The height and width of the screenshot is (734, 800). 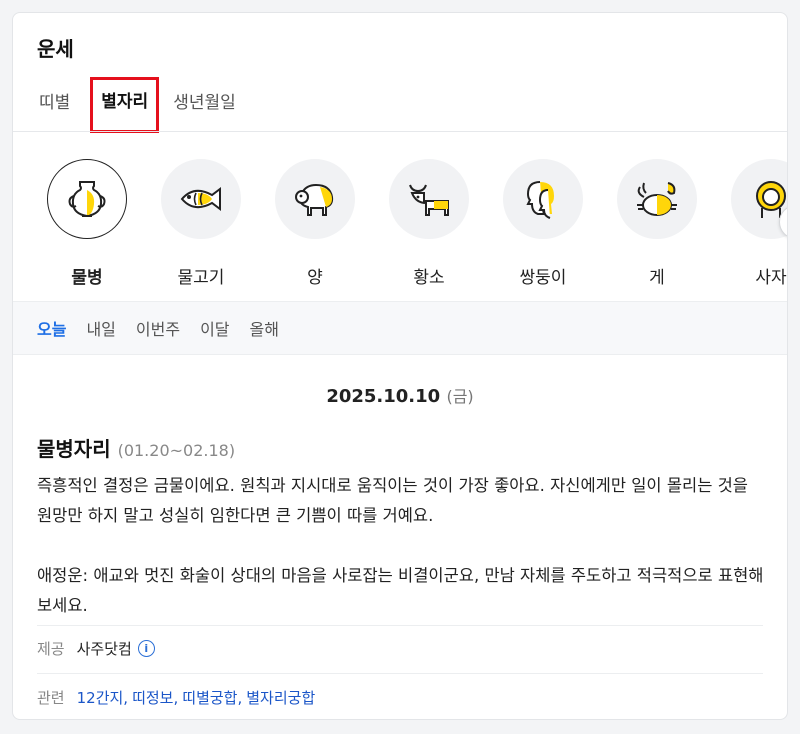 What do you see at coordinates (657, 278) in the screenshot?
I see `zodiac-label: 게` at bounding box center [657, 278].